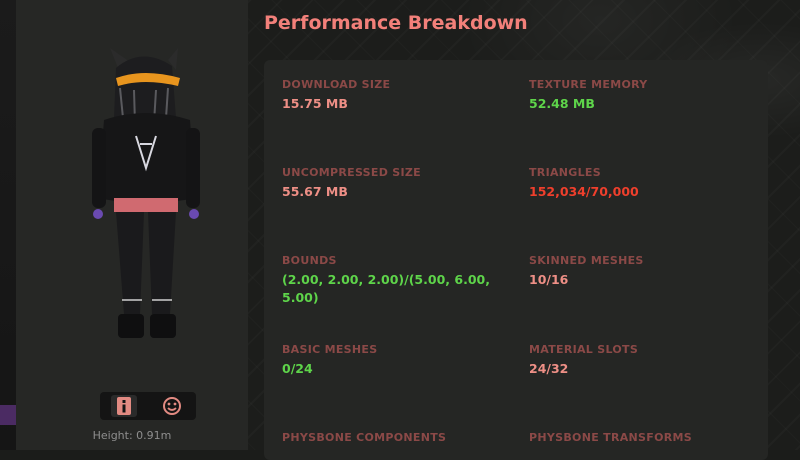 The height and width of the screenshot is (460, 800). What do you see at coordinates (147, 158) in the screenshot?
I see `avatar-jacket` at bounding box center [147, 158].